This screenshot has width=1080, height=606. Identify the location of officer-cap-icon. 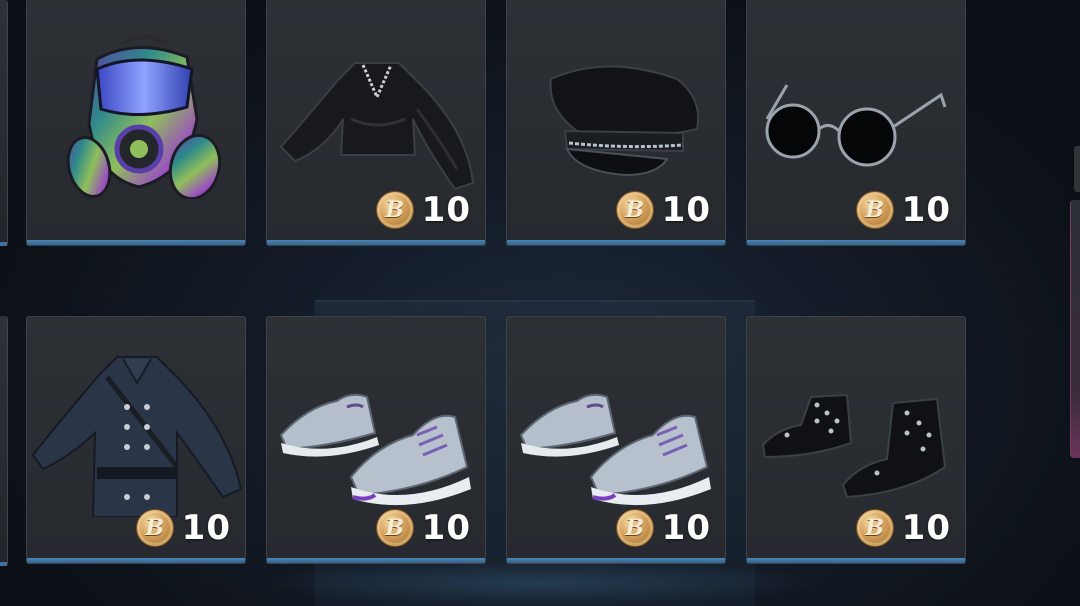
(624, 121).